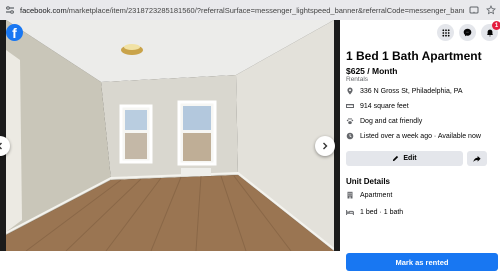 Image resolution: width=500 pixels, height=271 pixels. Describe the element at coordinates (350, 91) in the screenshot. I see `location-pin-icon` at that location.